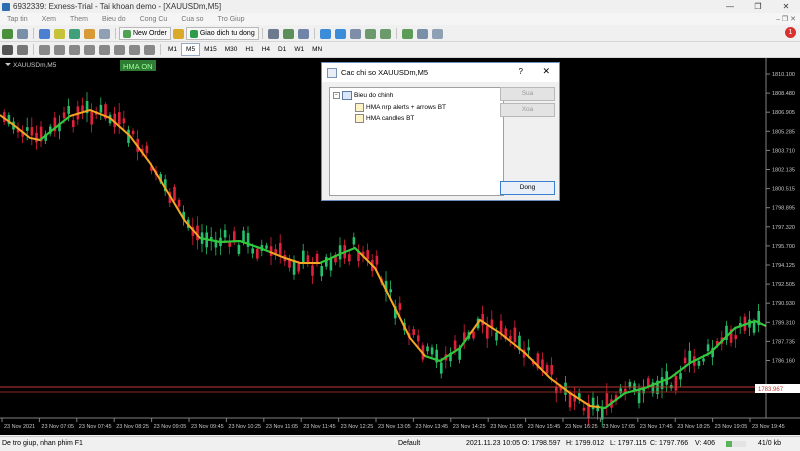 Image resolution: width=800 pixels, height=451 pixels. What do you see at coordinates (521, 71) in the screenshot?
I see `dialog-help-icon: ?` at bounding box center [521, 71].